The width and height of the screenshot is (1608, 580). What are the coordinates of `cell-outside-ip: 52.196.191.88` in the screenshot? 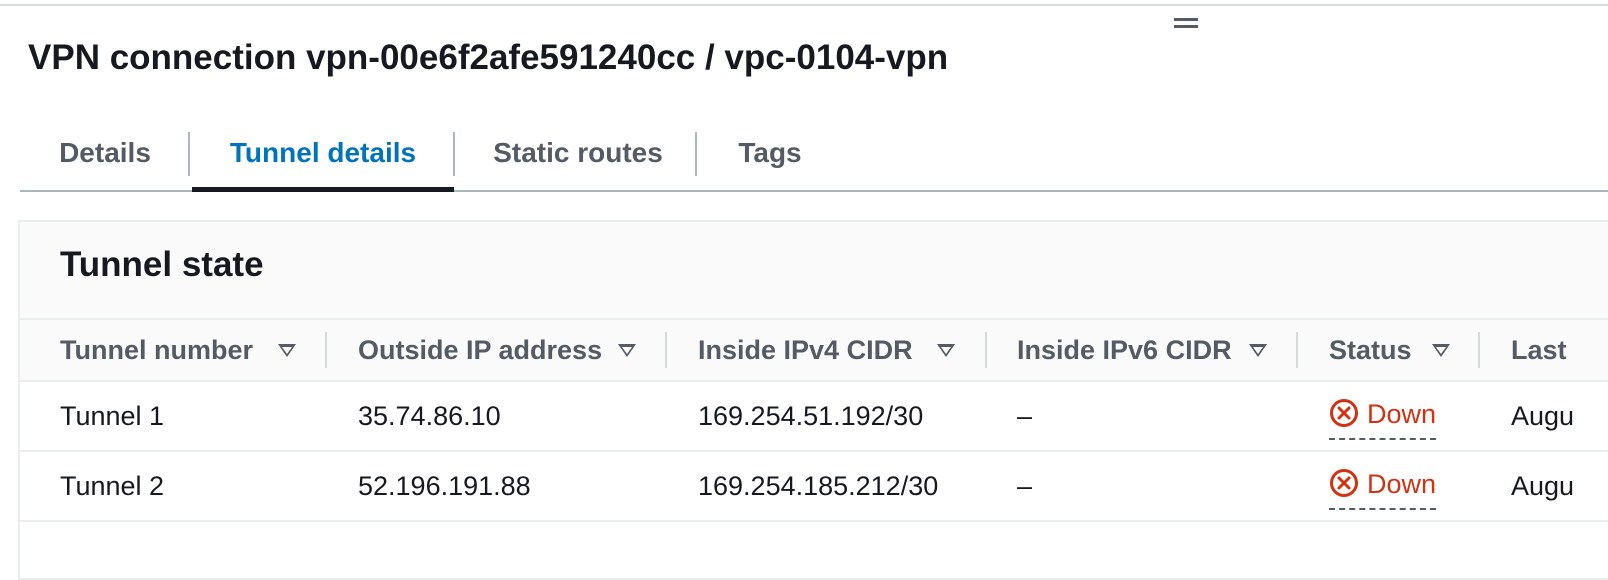 It's located at (444, 486).